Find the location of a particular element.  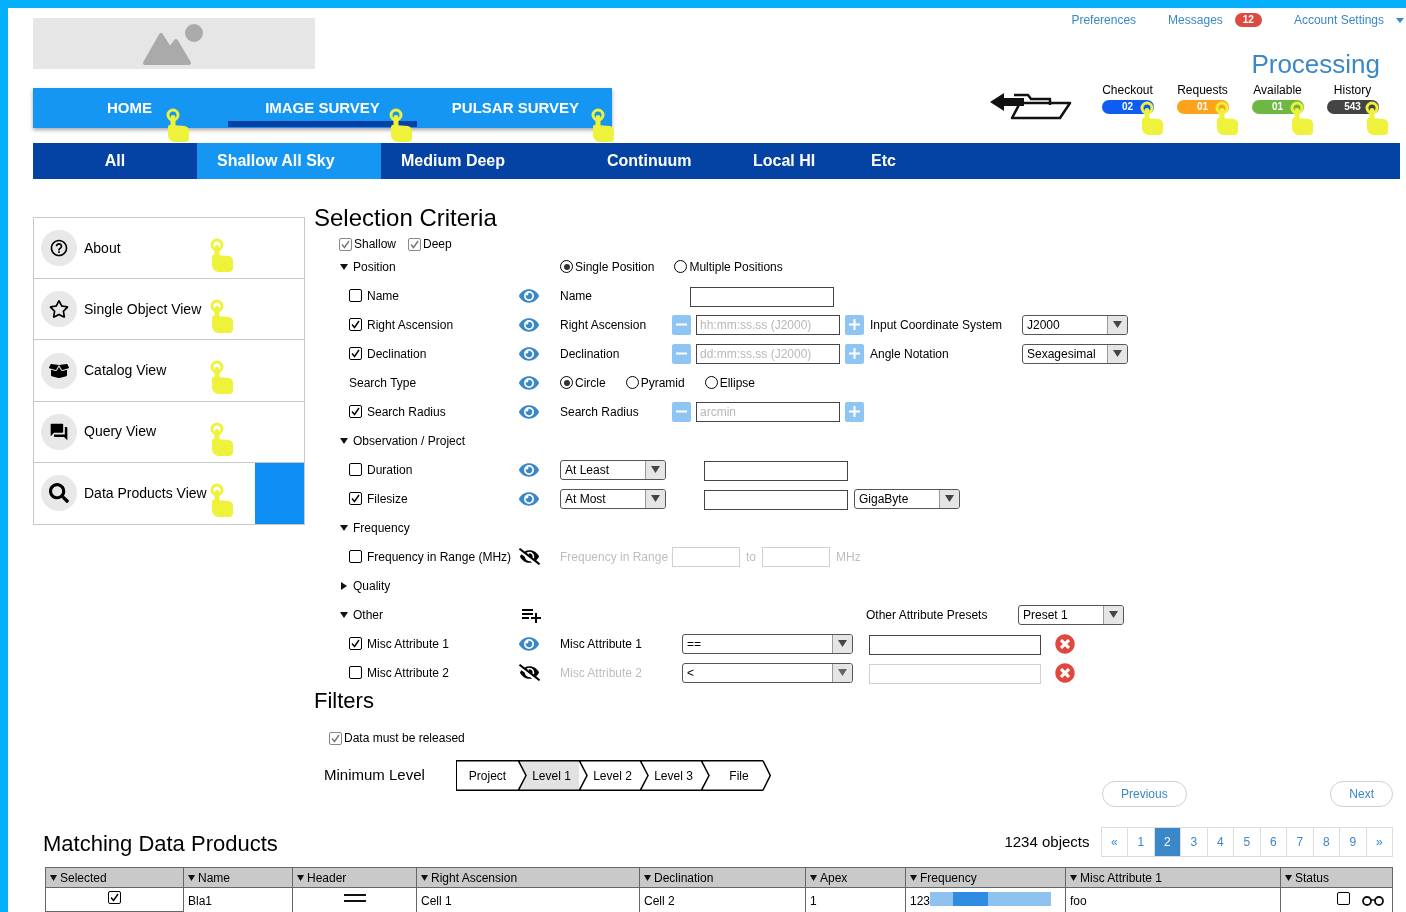

column-header: Name is located at coordinates (238, 877).